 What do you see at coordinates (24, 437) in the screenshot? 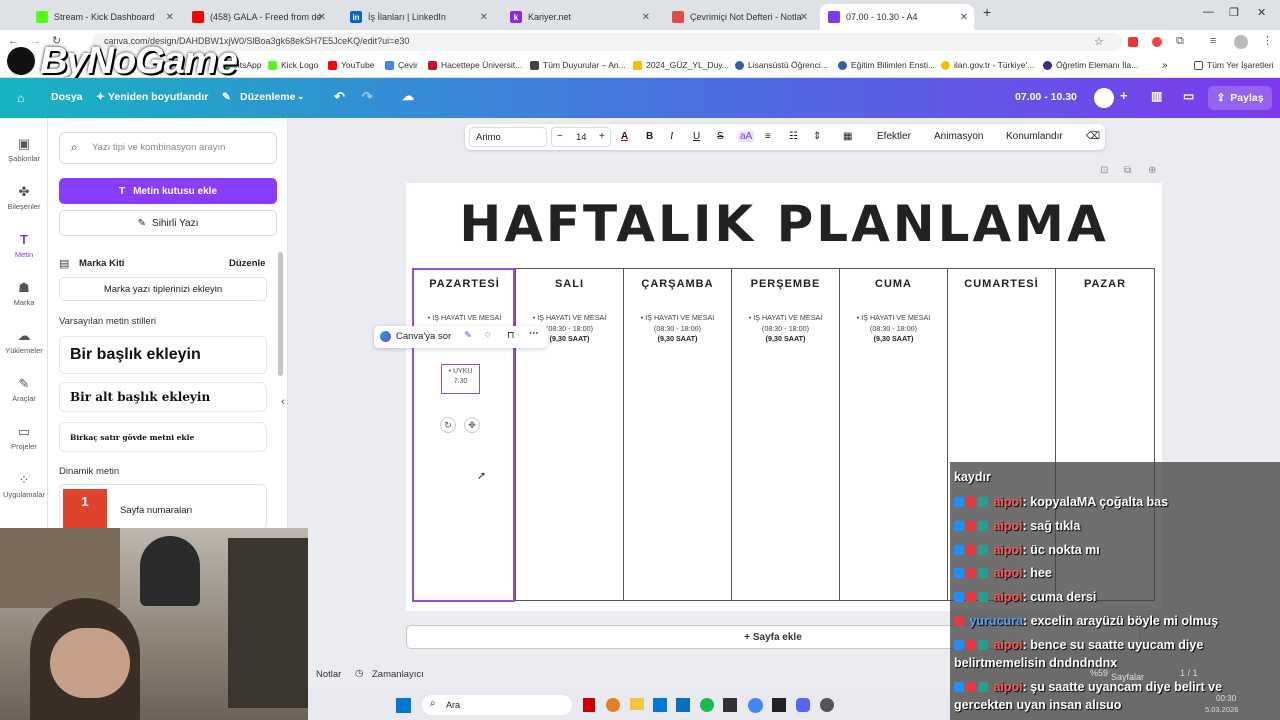
I see `rail-item-projects: ▭ Projeler` at bounding box center [24, 437].